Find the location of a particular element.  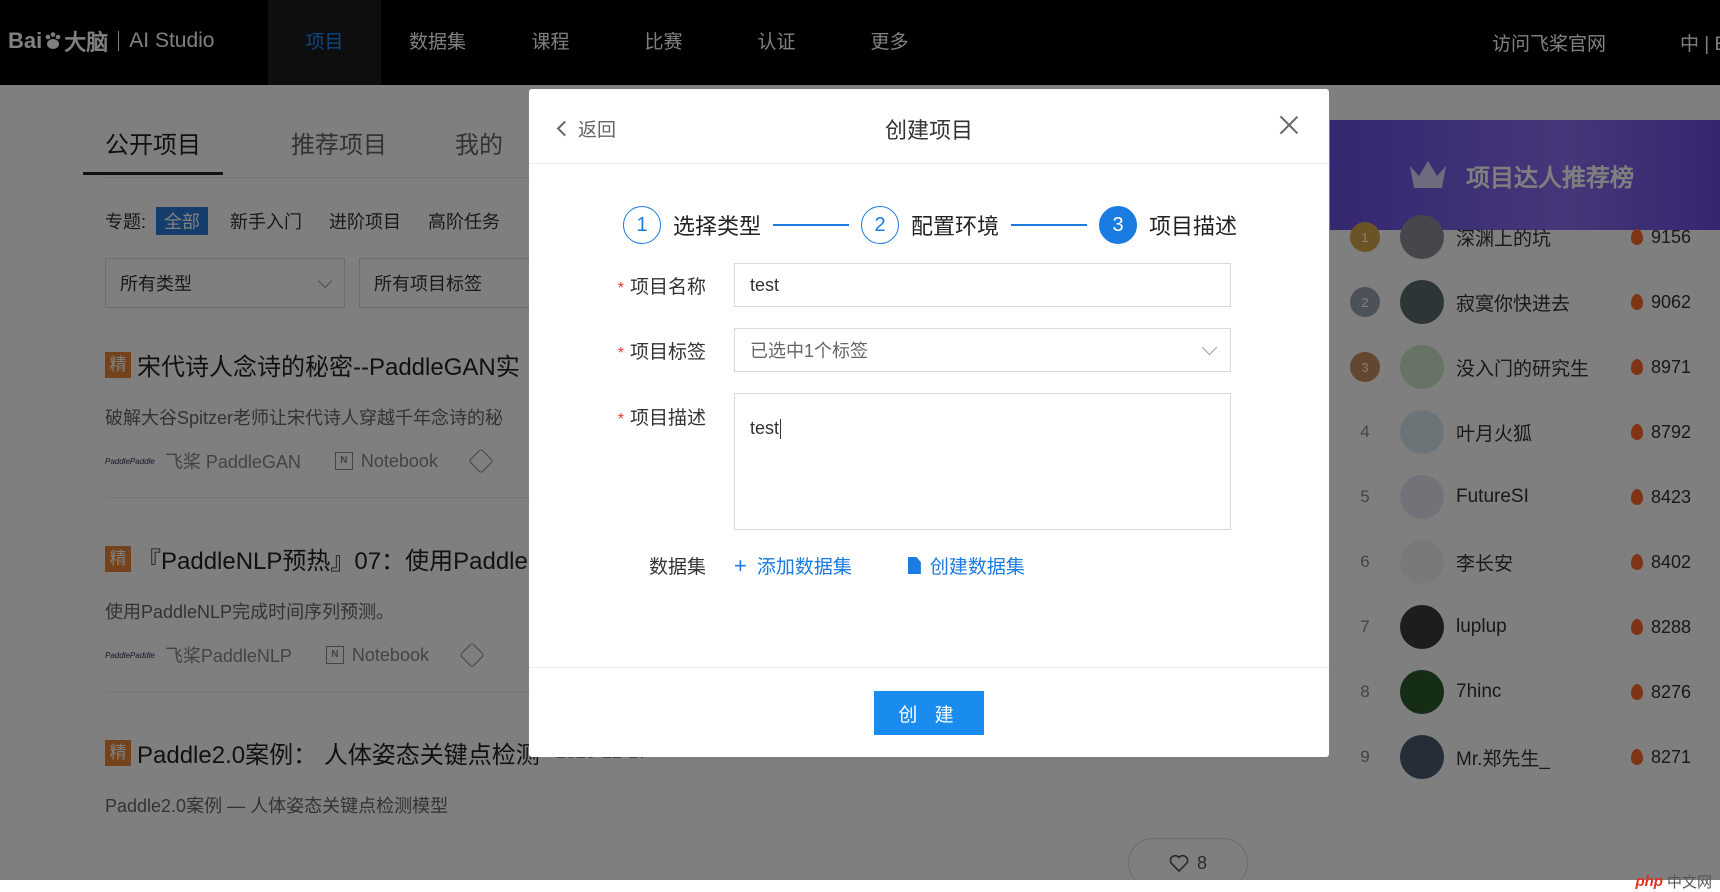

add-dataset-link: + 添加数据集 is located at coordinates (793, 565).